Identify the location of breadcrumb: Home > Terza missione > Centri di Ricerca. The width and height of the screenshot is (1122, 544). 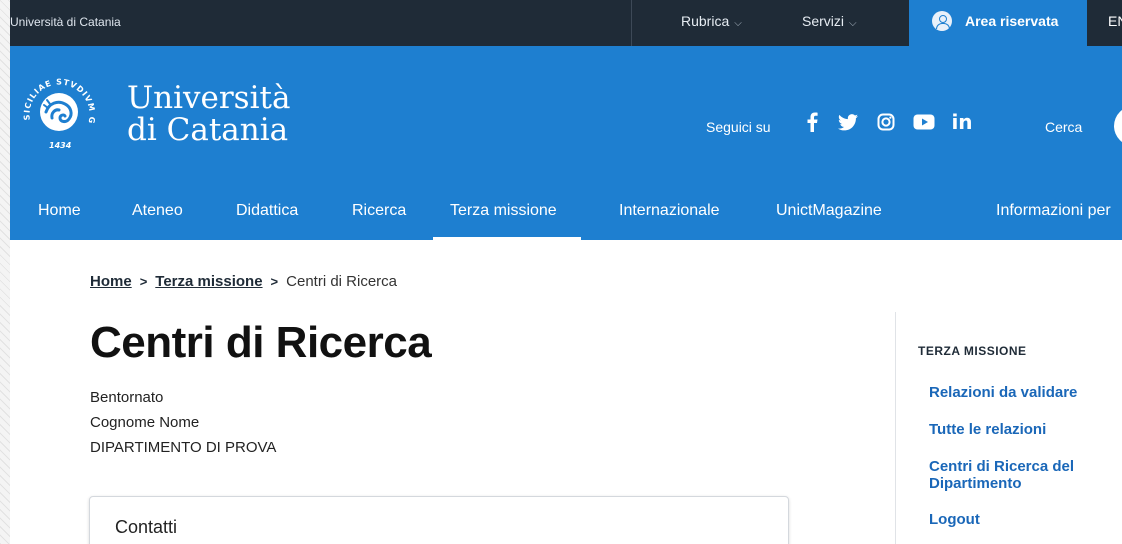
(243, 281).